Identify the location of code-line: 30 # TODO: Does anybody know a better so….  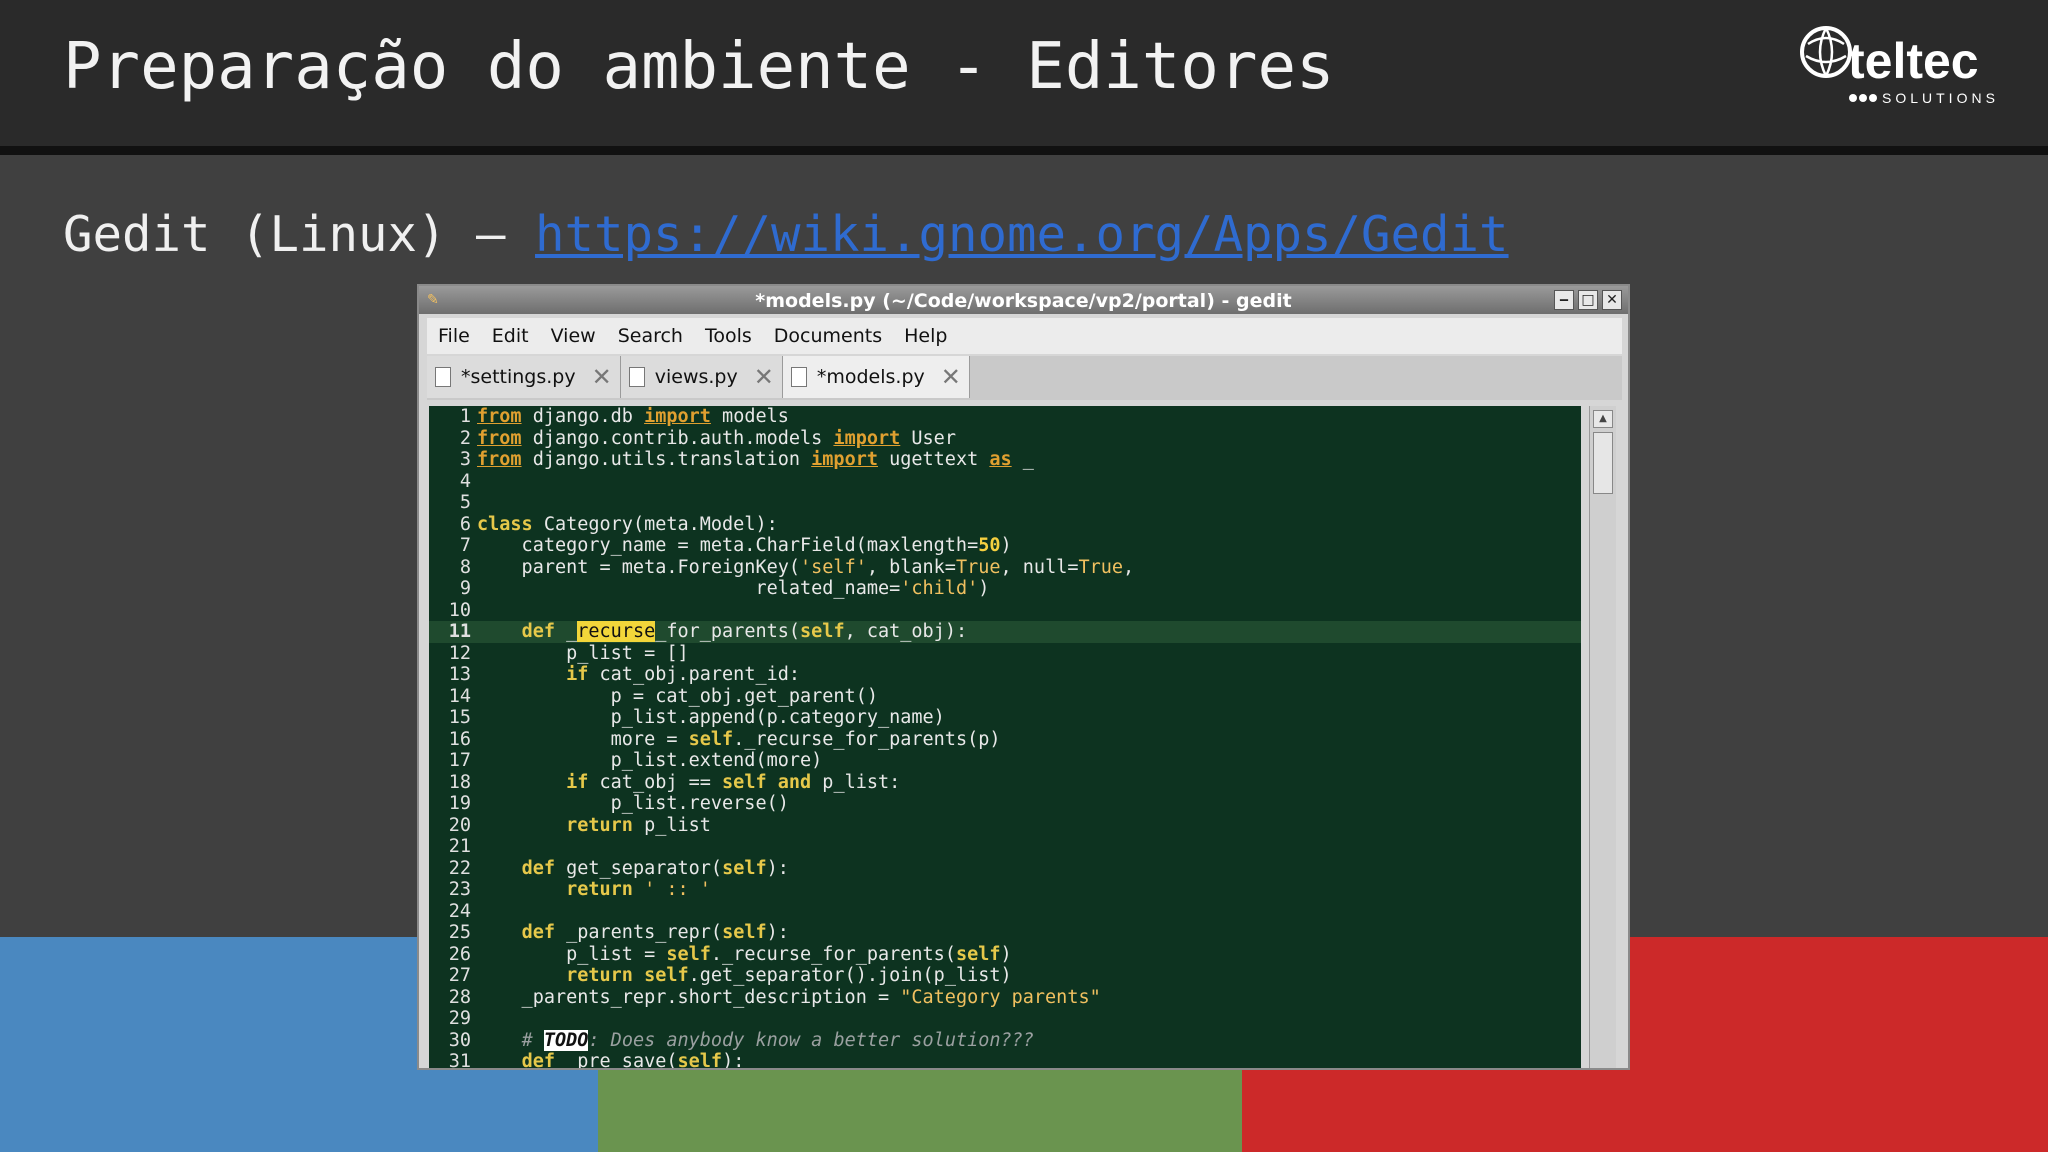
(1005, 1040).